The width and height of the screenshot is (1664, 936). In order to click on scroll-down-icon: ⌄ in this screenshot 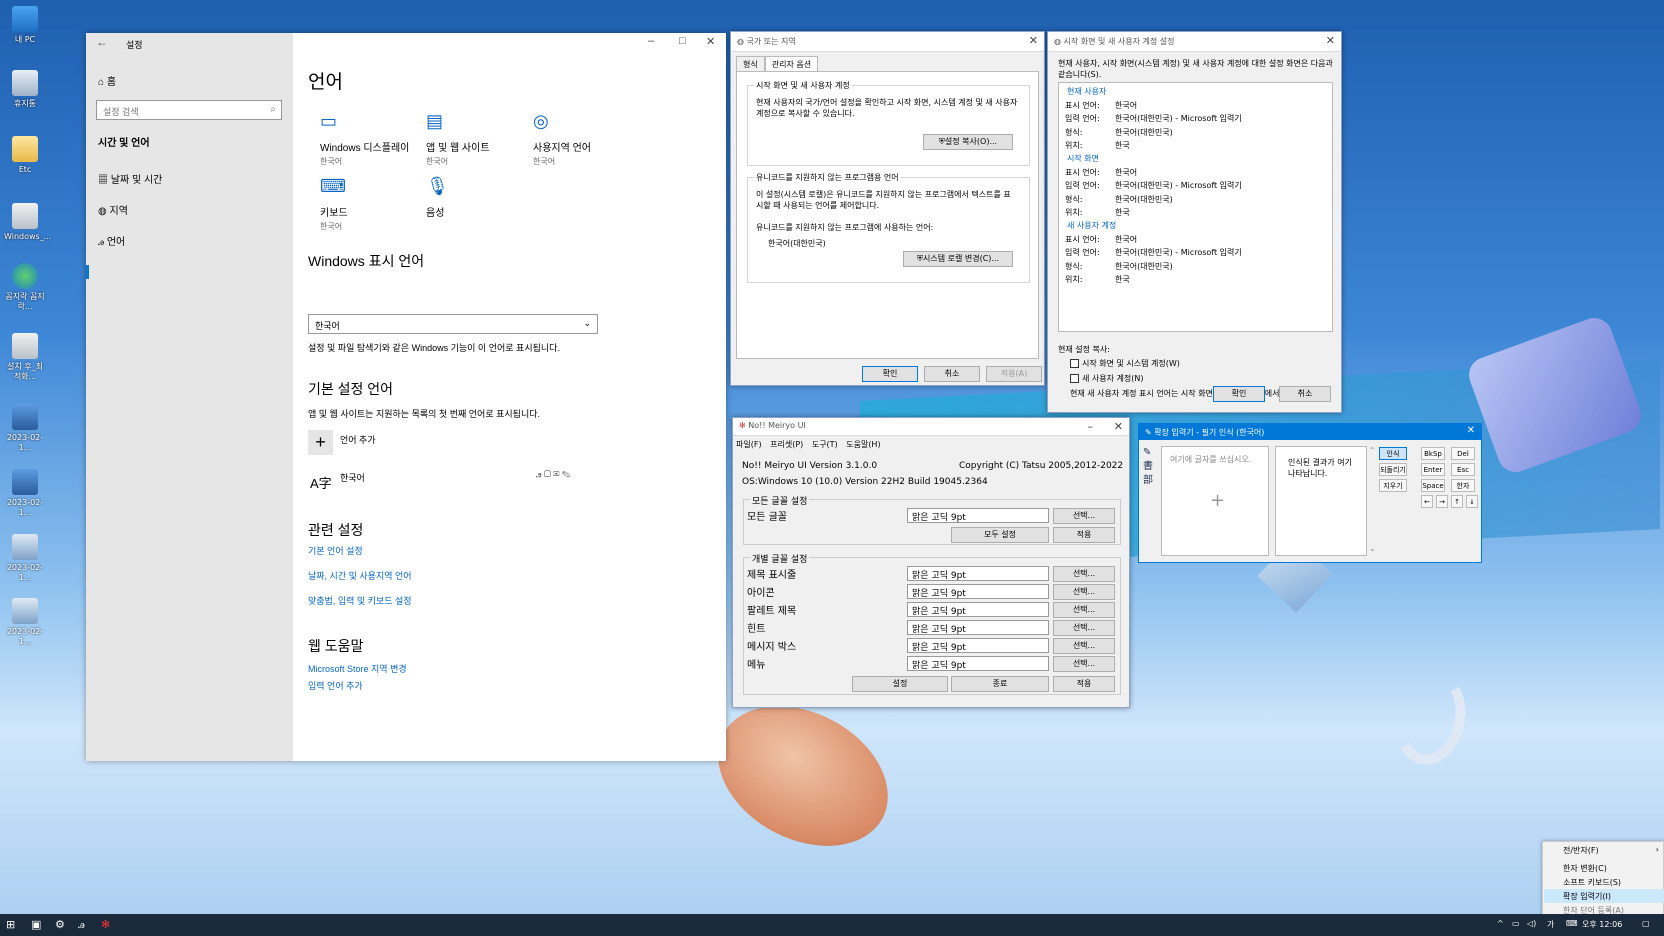, I will do `click(1372, 548)`.